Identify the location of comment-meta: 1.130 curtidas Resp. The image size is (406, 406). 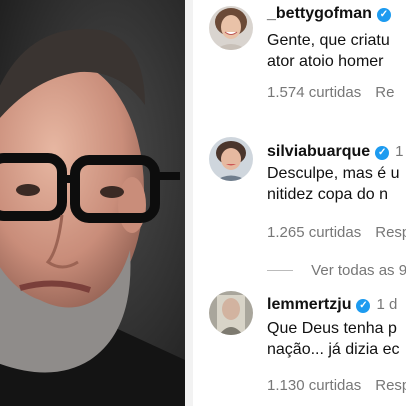
(336, 385).